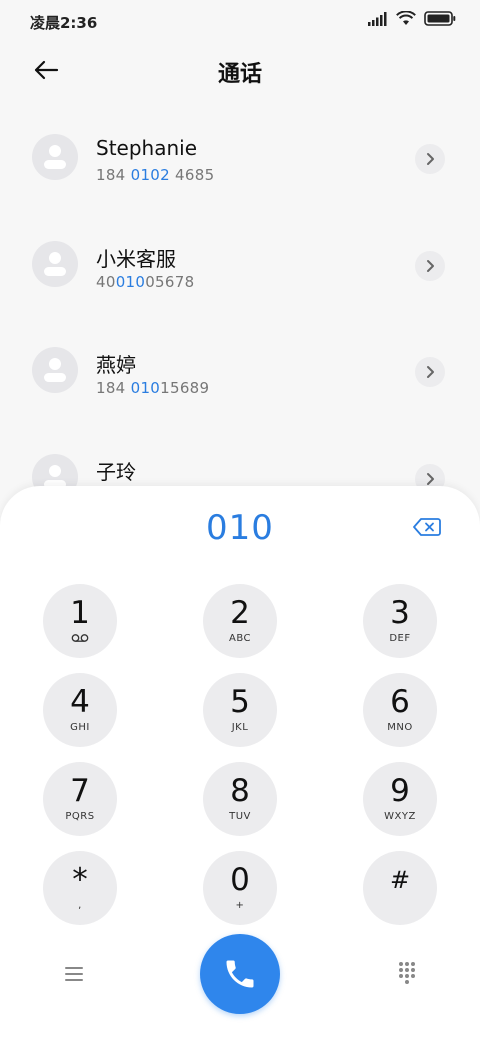 The height and width of the screenshot is (1040, 480). I want to click on key-letters: GHI, so click(80, 727).